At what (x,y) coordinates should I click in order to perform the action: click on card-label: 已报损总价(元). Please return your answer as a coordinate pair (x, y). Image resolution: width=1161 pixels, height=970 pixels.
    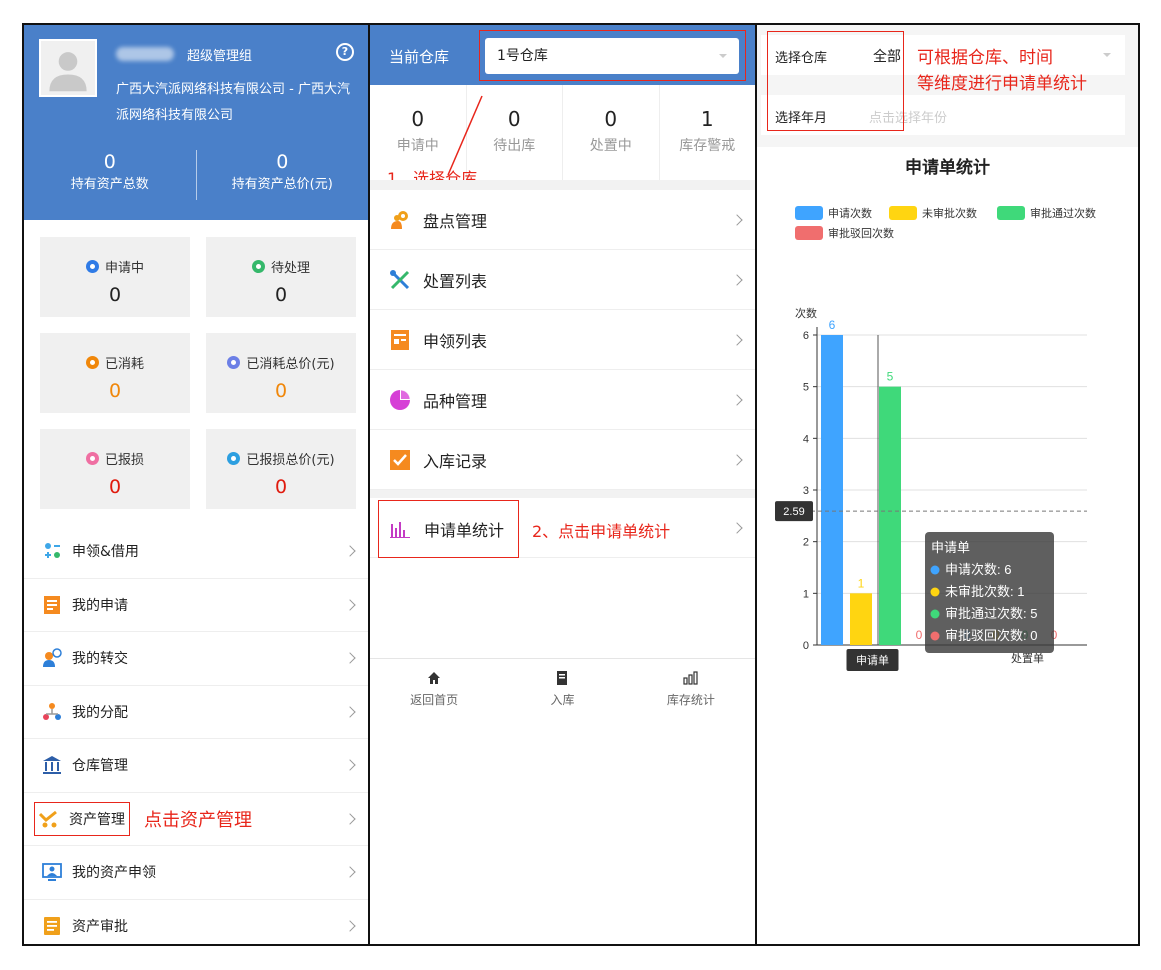
    Looking at the image, I should click on (290, 460).